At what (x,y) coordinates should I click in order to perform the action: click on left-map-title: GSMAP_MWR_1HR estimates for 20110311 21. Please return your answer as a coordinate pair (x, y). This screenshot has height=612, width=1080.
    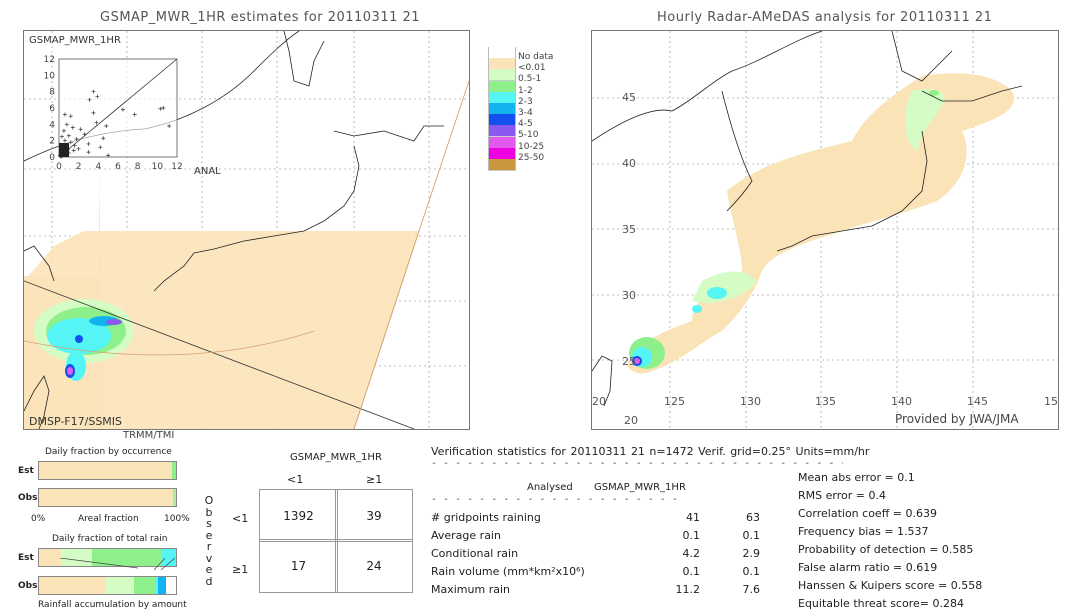
    Looking at the image, I should click on (260, 17).